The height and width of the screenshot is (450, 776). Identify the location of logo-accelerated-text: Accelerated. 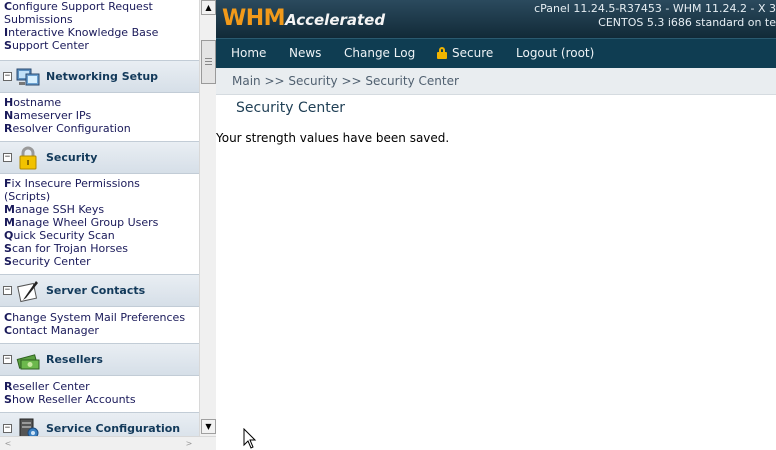
(335, 20).